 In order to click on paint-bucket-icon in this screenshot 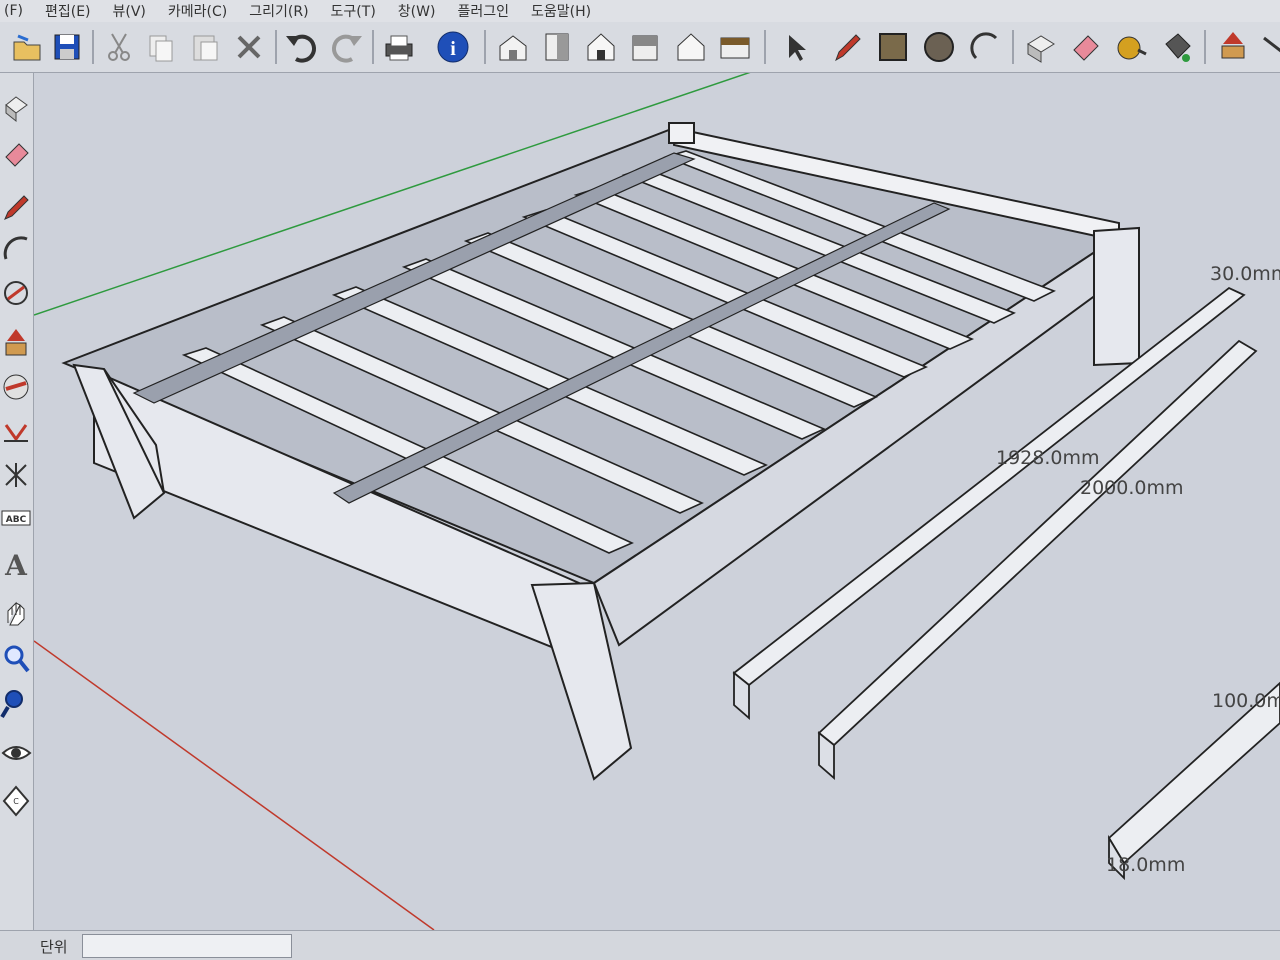, I will do `click(1177, 47)`.